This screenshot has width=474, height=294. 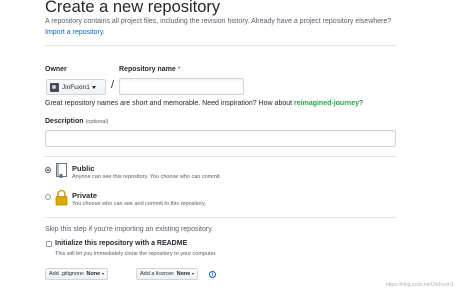 I want to click on page-title: Create a new repository, so click(x=133, y=8).